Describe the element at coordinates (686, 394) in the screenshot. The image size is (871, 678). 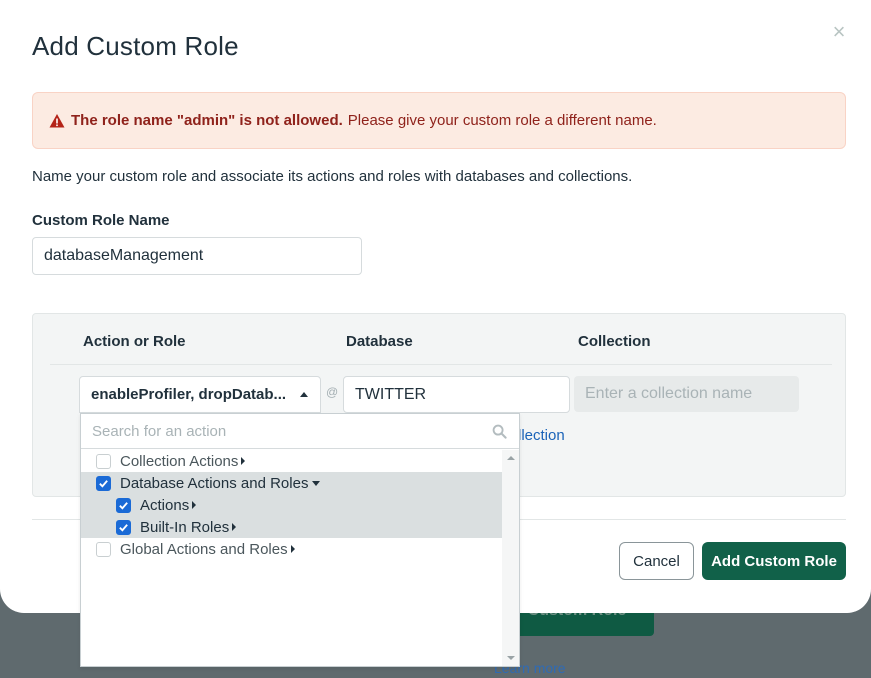
I see `collection-input` at that location.